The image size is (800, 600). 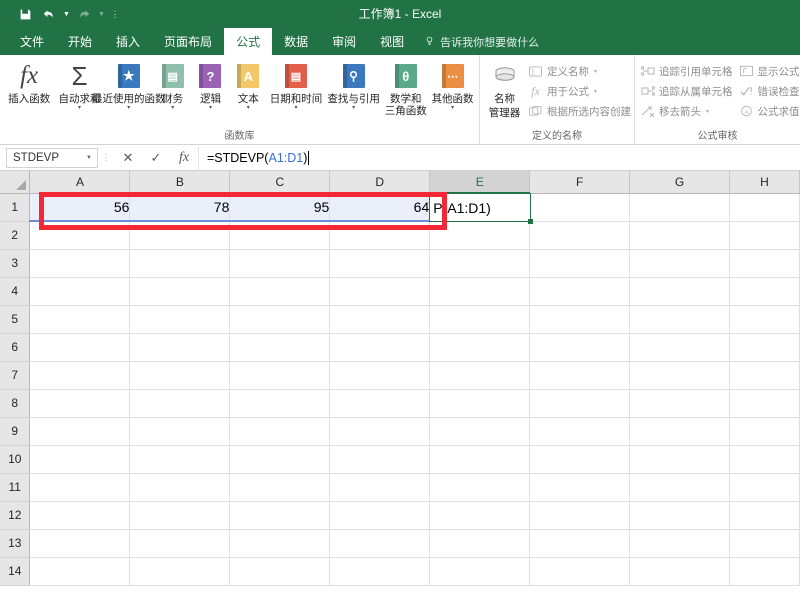 I want to click on name-manager-button: 名称 管理器, so click(x=504, y=88).